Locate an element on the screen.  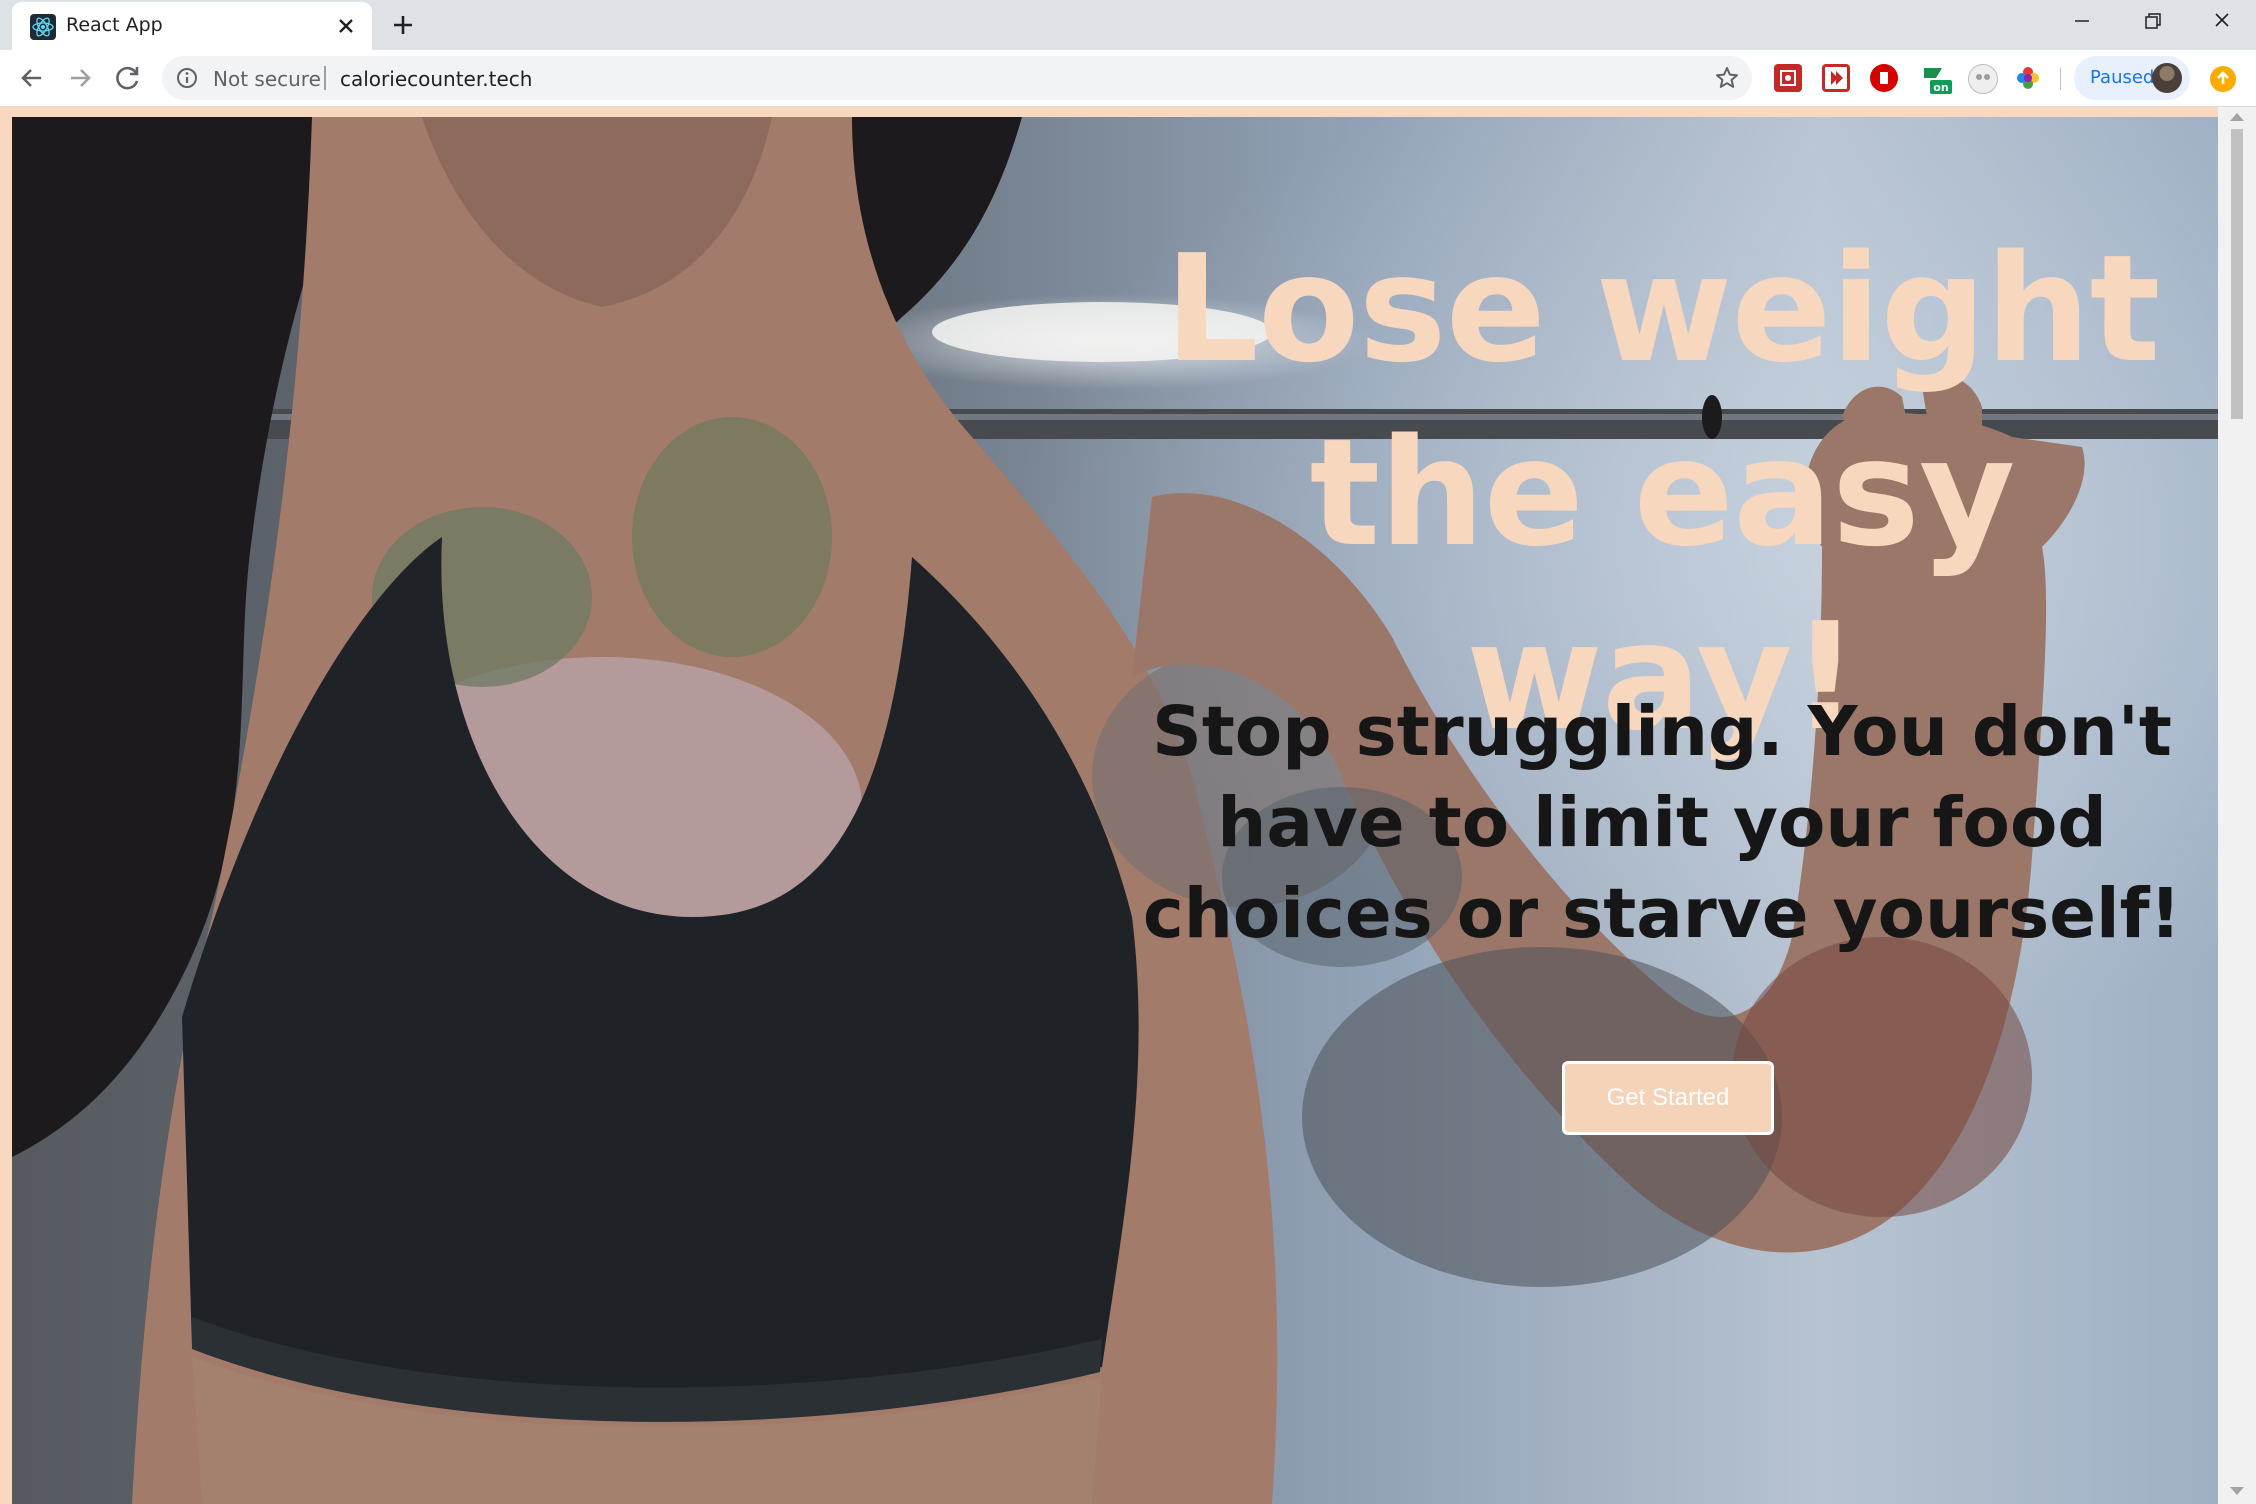
get-started-button: Get Started is located at coordinates (1668, 1098).